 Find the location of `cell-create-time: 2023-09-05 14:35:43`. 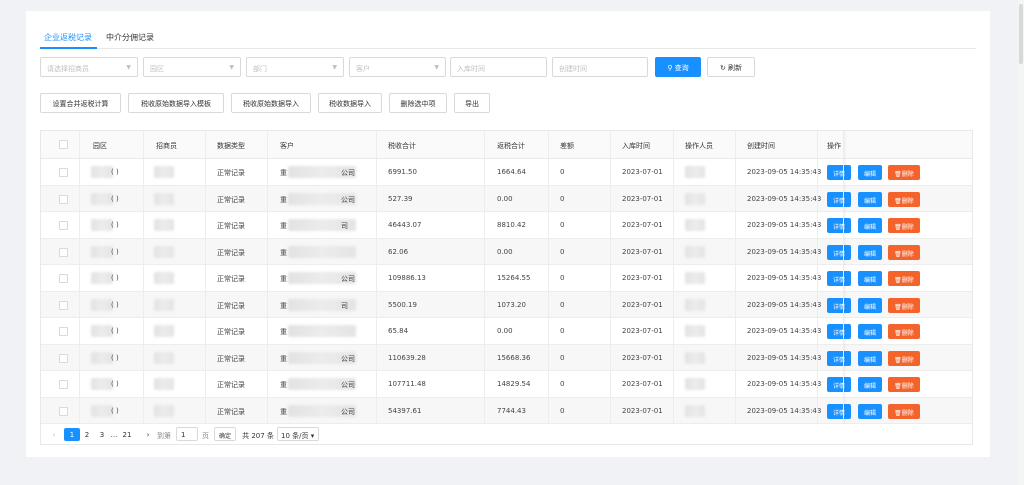

cell-create-time: 2023-09-05 14:35:43 is located at coordinates (784, 172).